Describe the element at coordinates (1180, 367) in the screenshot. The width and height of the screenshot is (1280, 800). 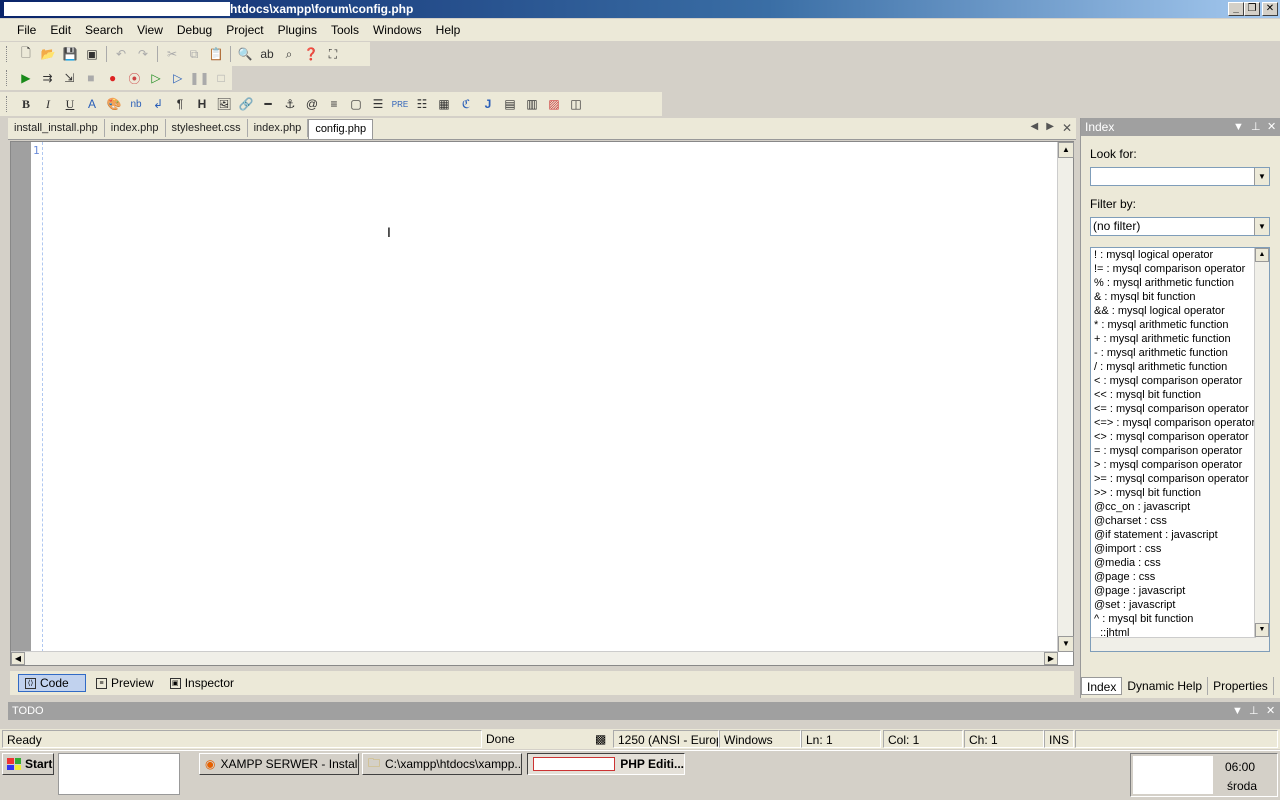
I see `index-list-item: / : mysql arithmetic function` at that location.